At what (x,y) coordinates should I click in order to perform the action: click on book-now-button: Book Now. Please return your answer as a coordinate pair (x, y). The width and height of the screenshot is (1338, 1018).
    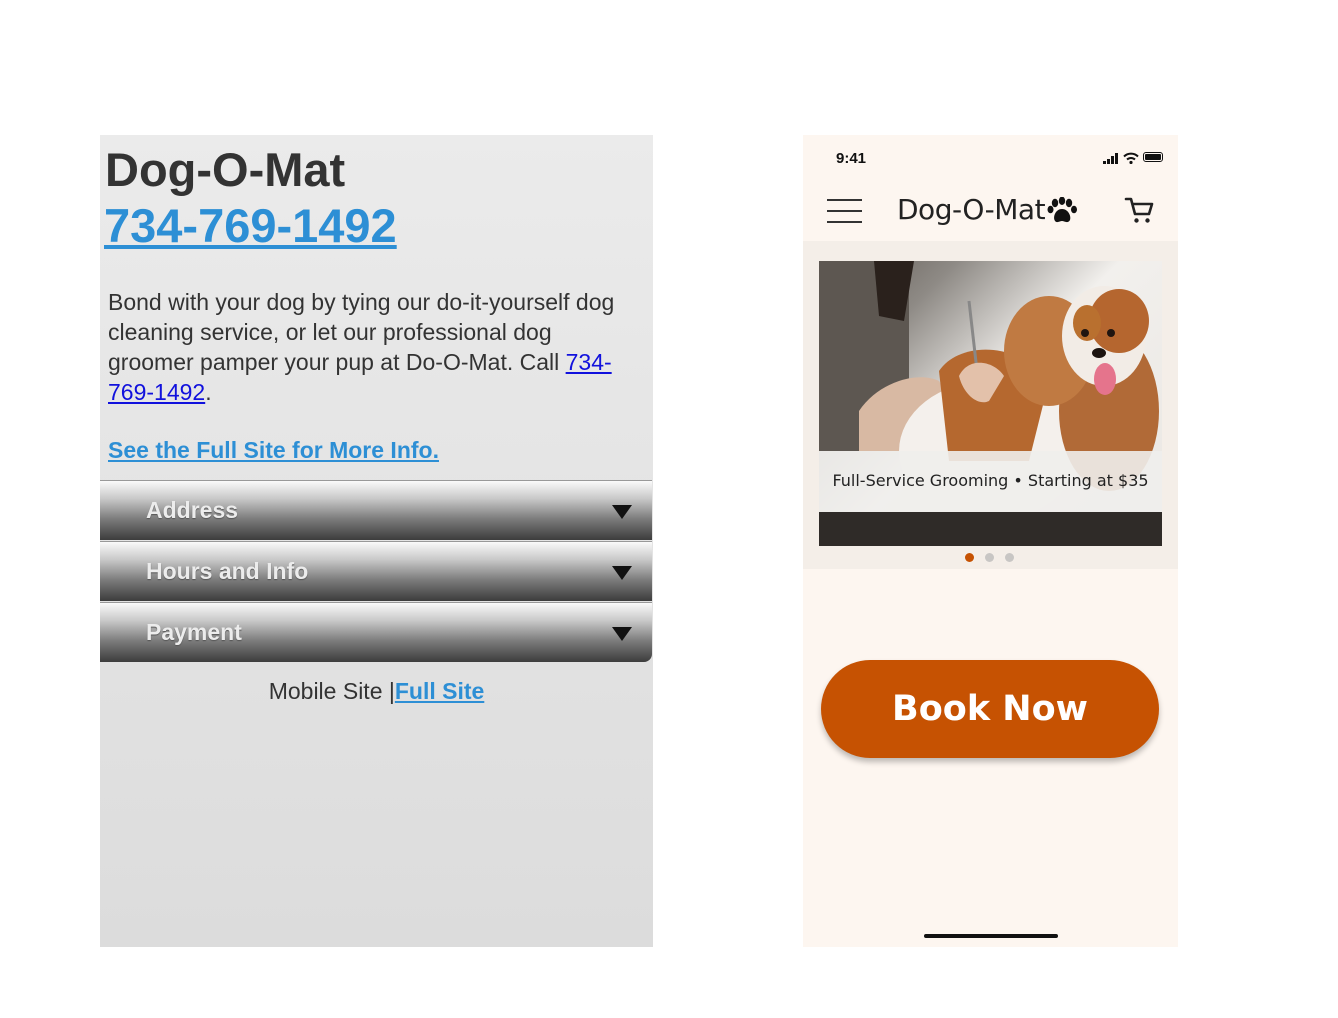
    Looking at the image, I should click on (990, 709).